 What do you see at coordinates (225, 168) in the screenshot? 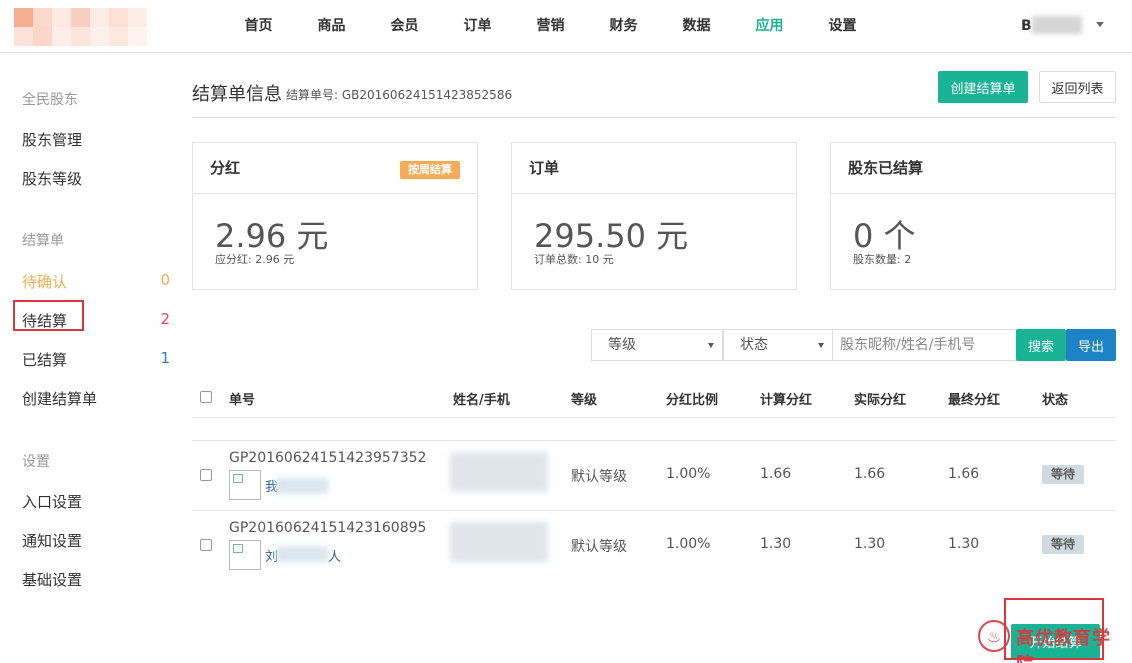
I see `card-title: 分红` at bounding box center [225, 168].